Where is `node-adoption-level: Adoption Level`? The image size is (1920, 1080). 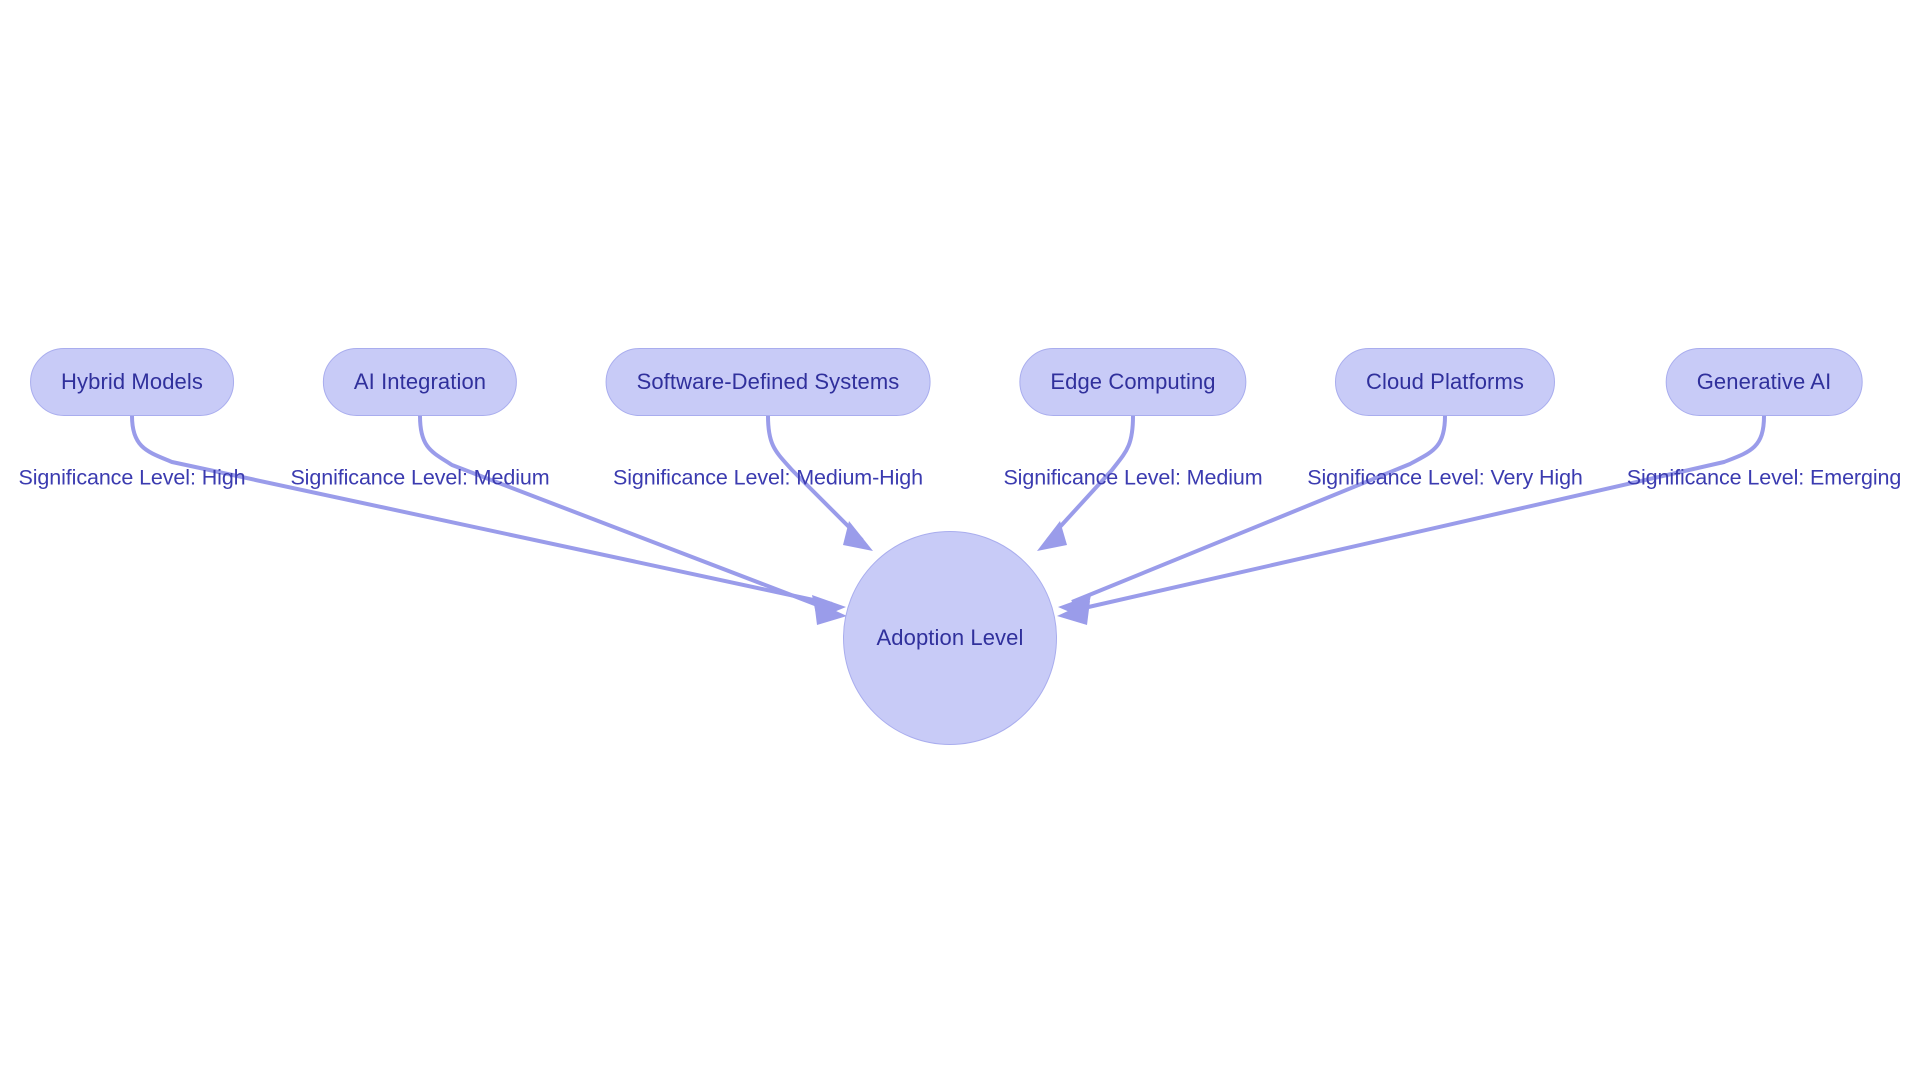 node-adoption-level: Adoption Level is located at coordinates (950, 638).